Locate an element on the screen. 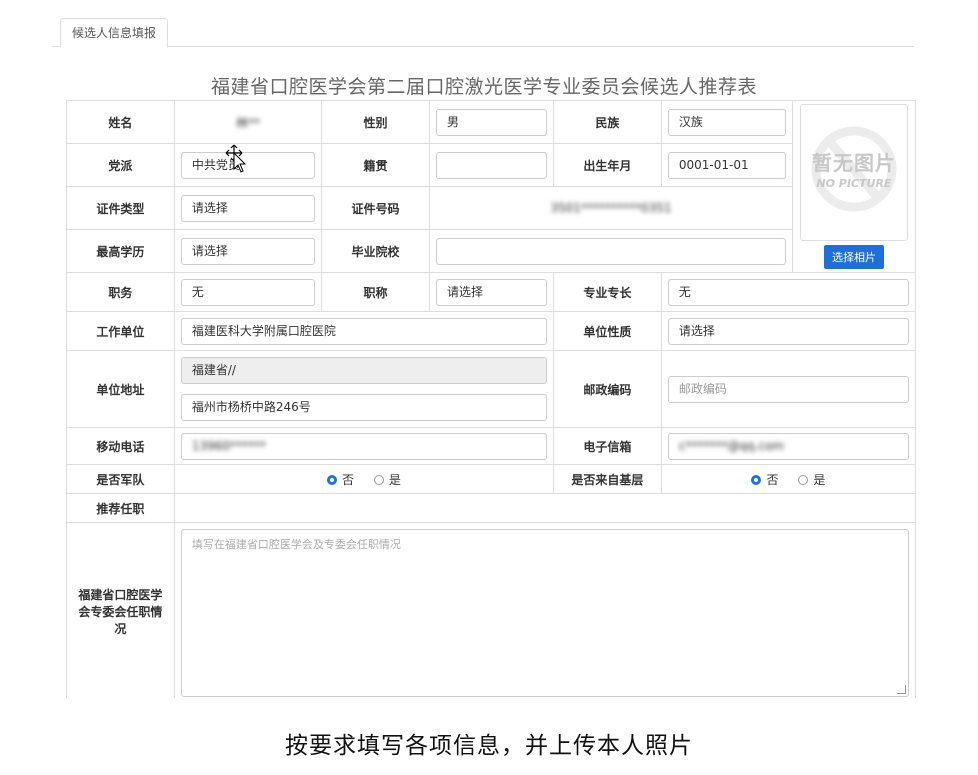 This screenshot has height=775, width=978. hometown-input is located at coordinates (491, 165).